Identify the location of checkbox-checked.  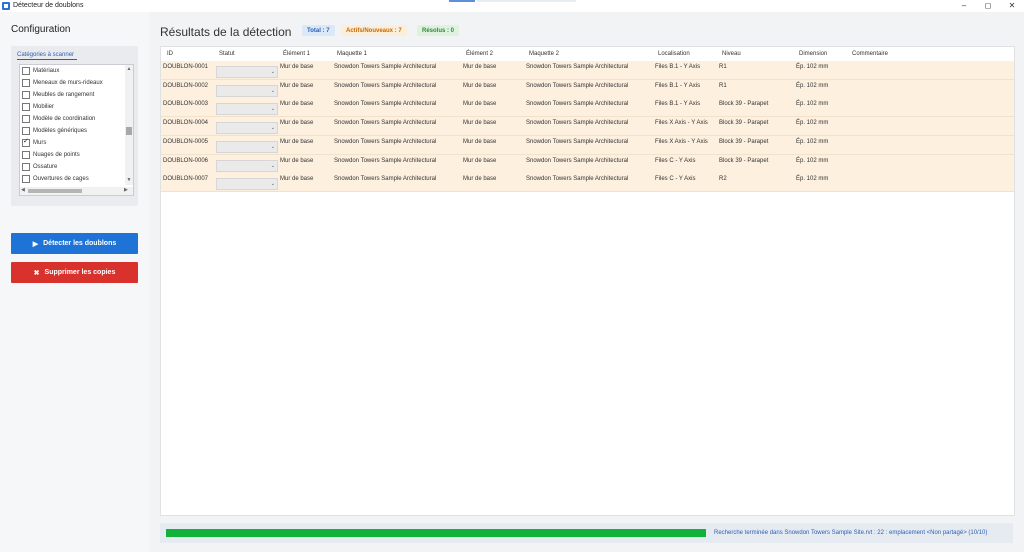
(26, 142).